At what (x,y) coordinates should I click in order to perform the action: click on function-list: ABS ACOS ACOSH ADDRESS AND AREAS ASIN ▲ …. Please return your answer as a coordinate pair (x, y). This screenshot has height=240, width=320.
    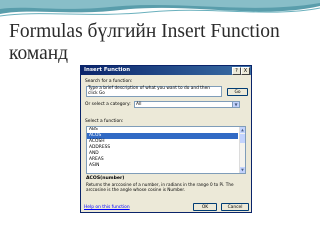
    Looking at the image, I should click on (166, 150).